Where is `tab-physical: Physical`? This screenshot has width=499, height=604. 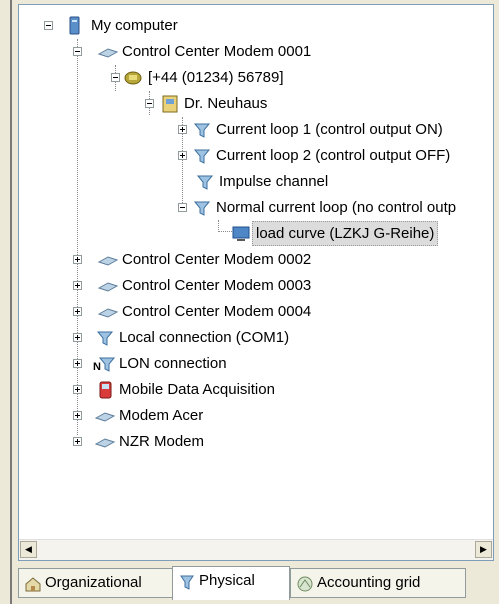 tab-physical: Physical is located at coordinates (231, 583).